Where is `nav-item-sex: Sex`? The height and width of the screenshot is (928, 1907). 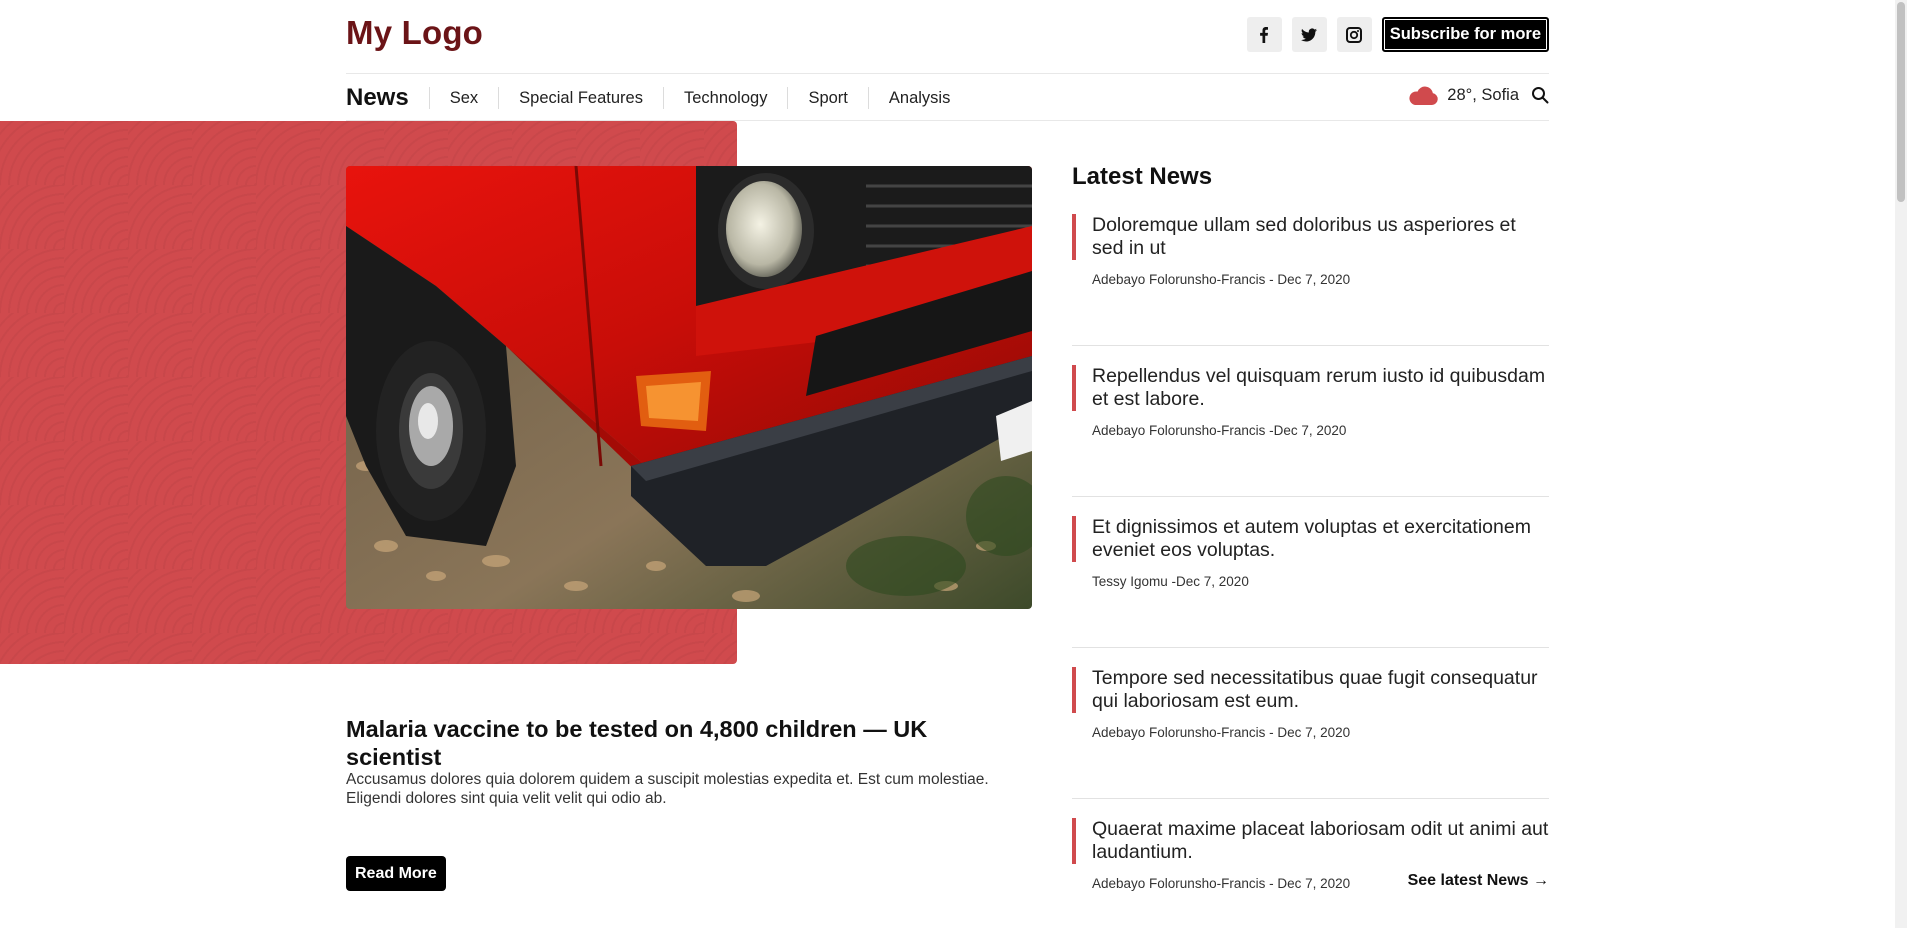 nav-item-sex: Sex is located at coordinates (463, 98).